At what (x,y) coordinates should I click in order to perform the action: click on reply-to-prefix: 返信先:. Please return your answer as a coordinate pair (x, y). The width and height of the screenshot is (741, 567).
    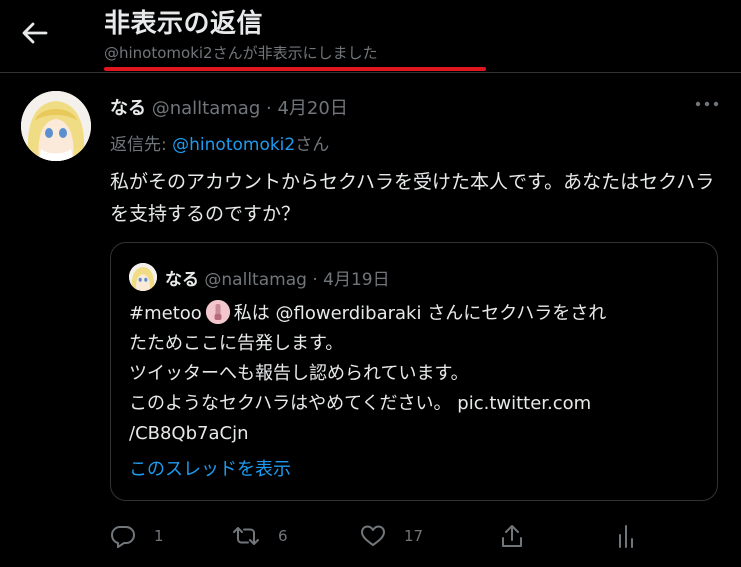
    Looking at the image, I should click on (141, 145).